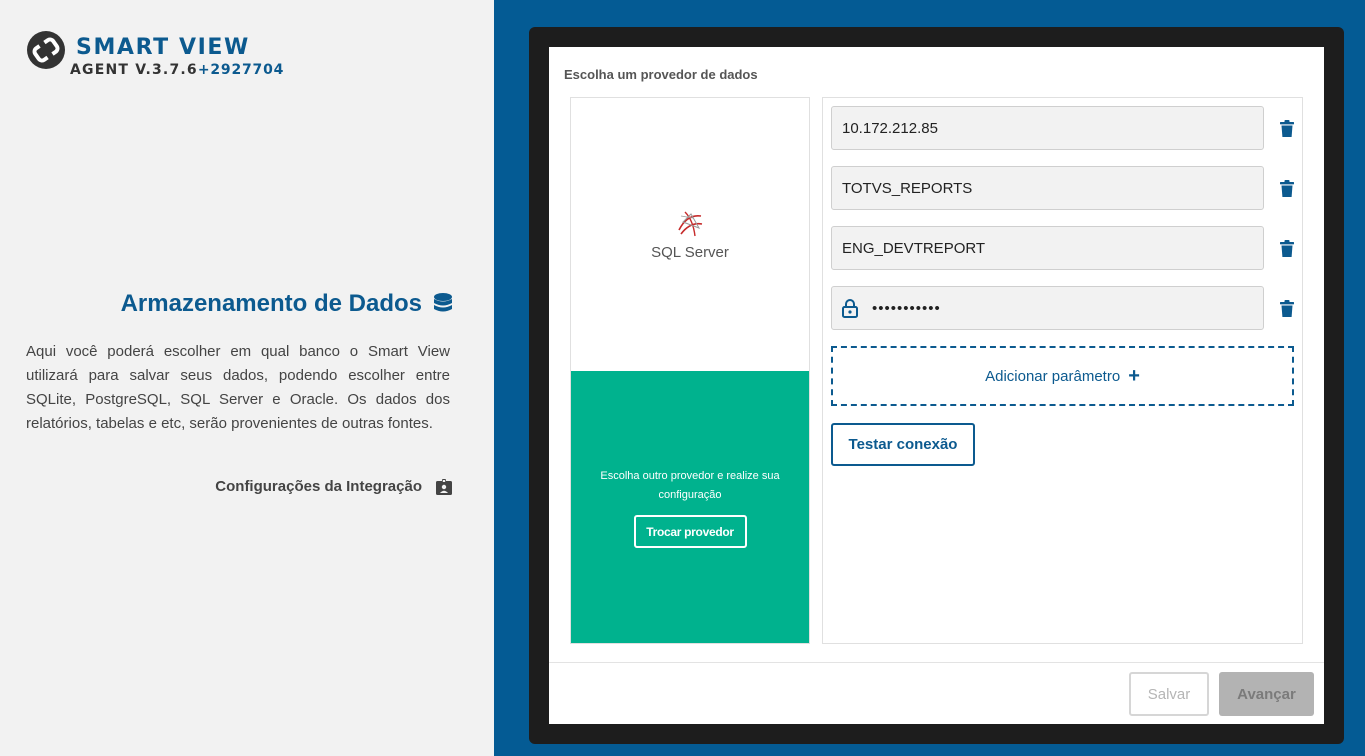 This screenshot has height=756, width=1365. Describe the element at coordinates (1266, 694) in the screenshot. I see `next-button: Avançar` at that location.